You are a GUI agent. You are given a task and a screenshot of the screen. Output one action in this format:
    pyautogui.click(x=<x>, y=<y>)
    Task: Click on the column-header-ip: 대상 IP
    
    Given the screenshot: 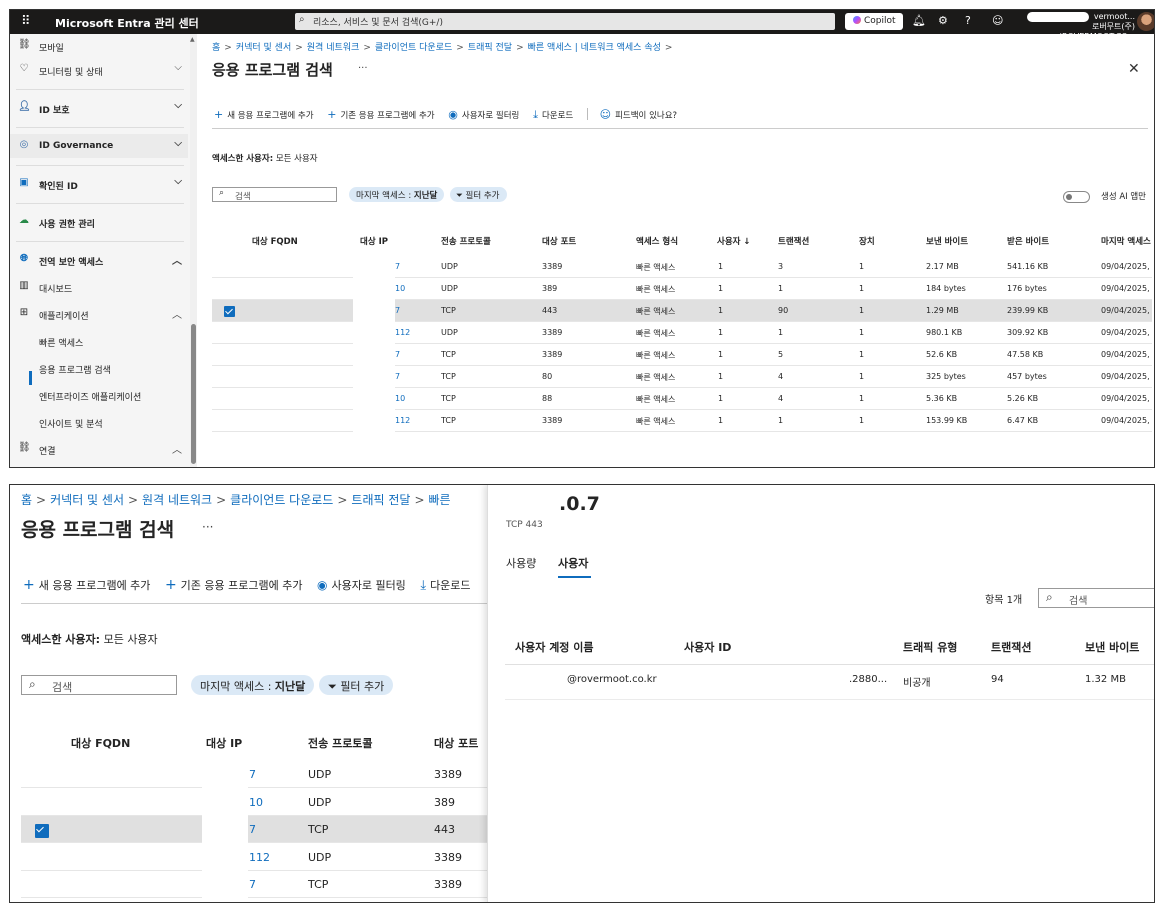 What is the action you would take?
    pyautogui.click(x=374, y=241)
    